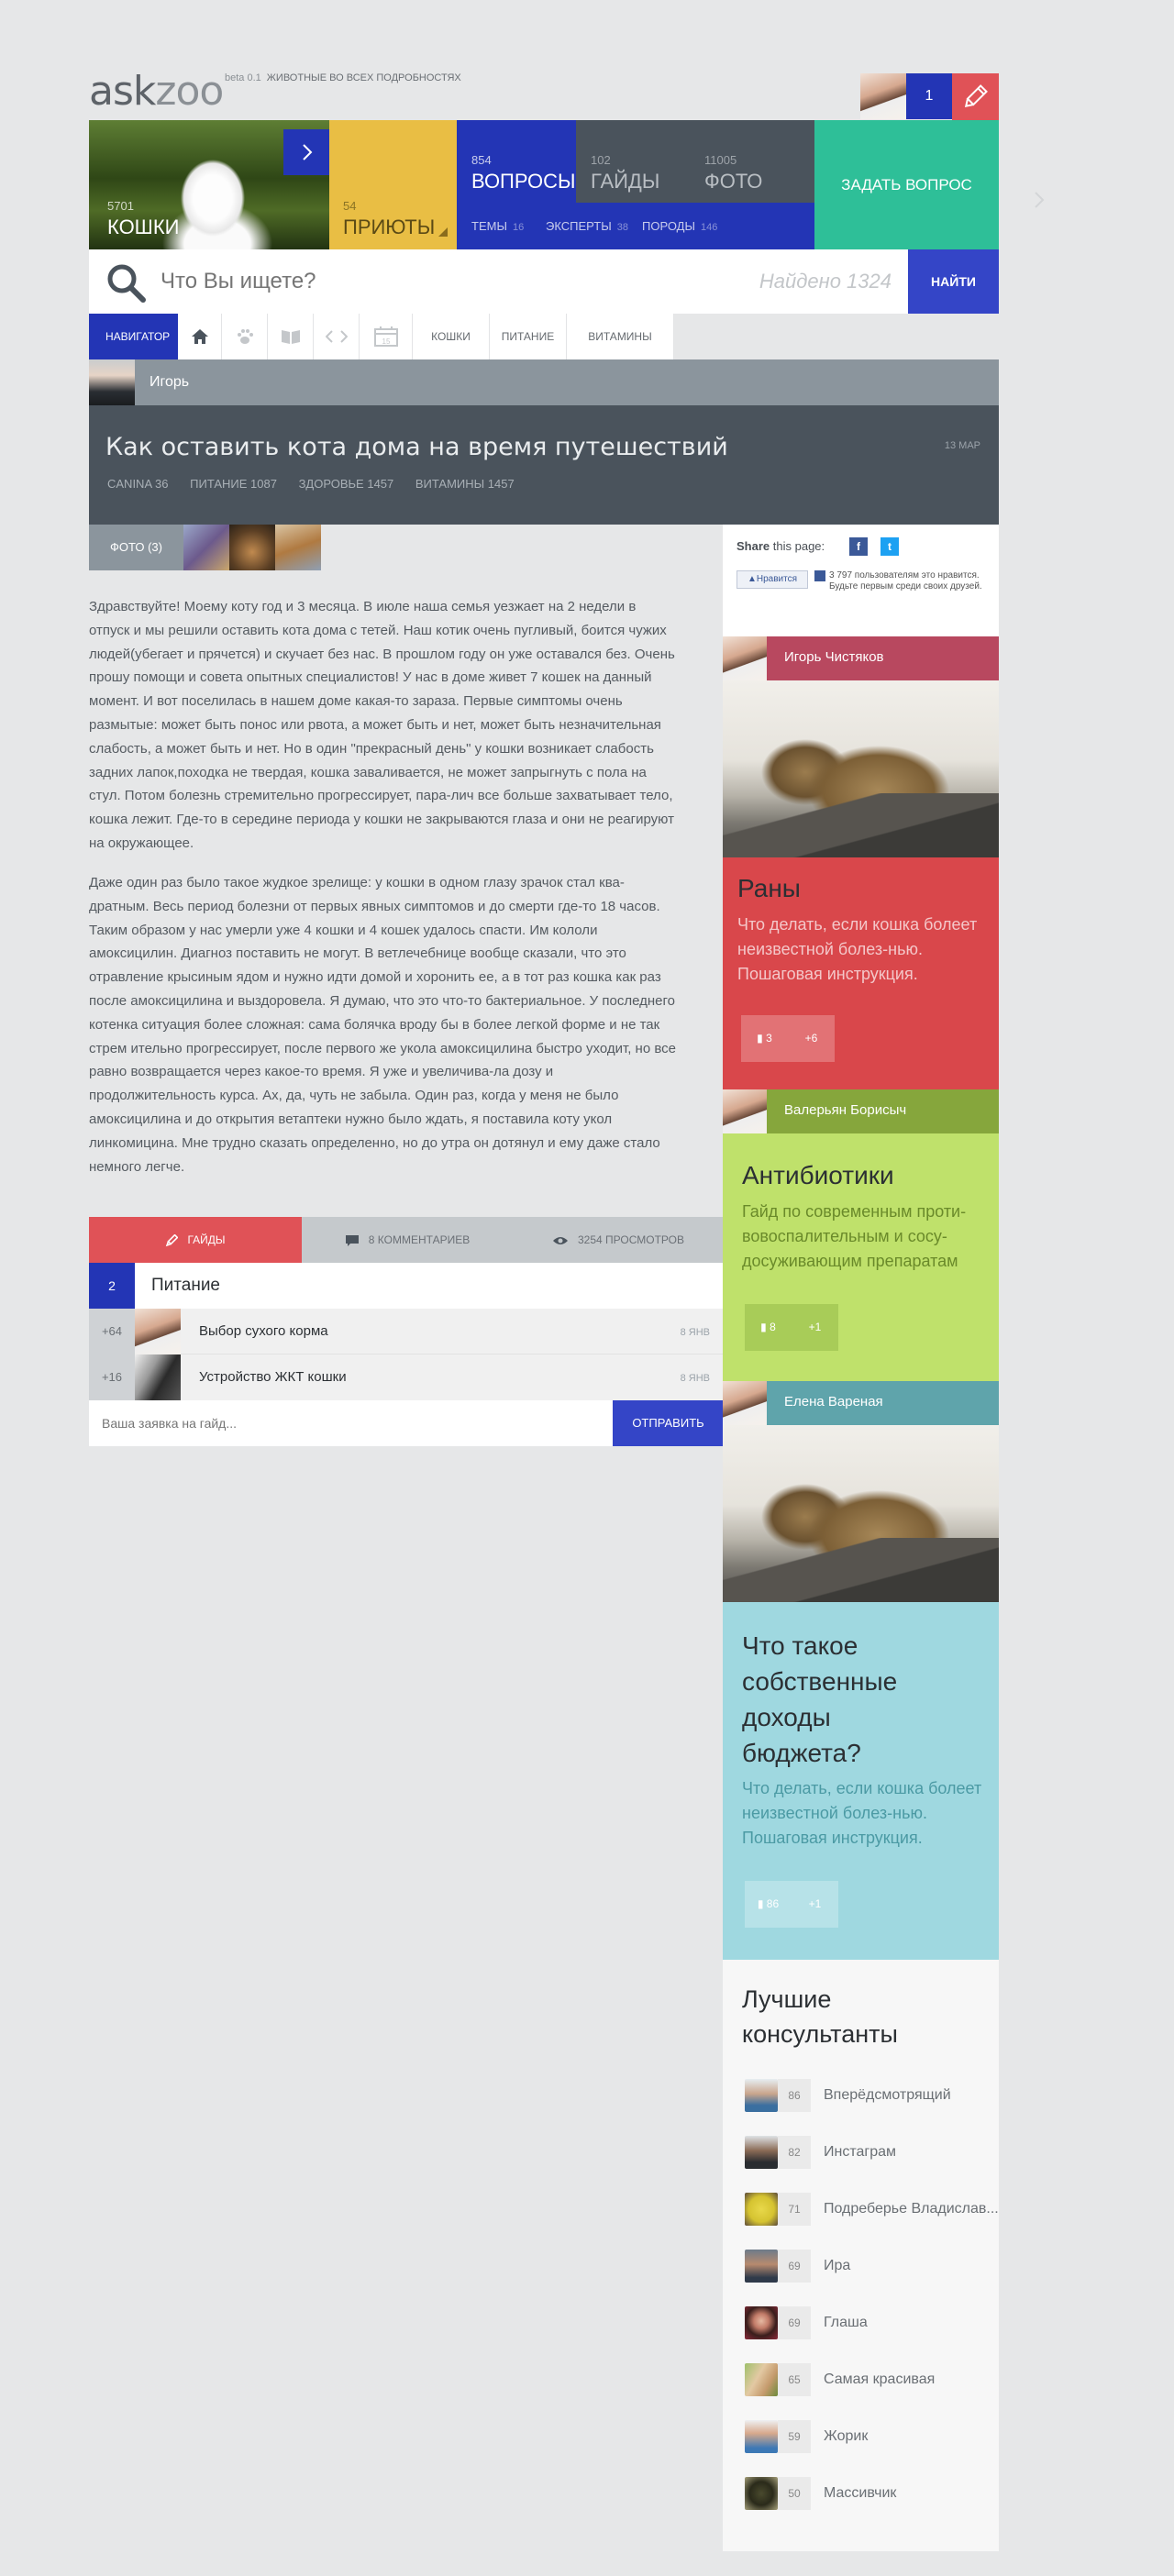 The image size is (1174, 2576). I want to click on guide-row: +64 Выбор сухого корма 8 ЯНВ, so click(406, 1331).